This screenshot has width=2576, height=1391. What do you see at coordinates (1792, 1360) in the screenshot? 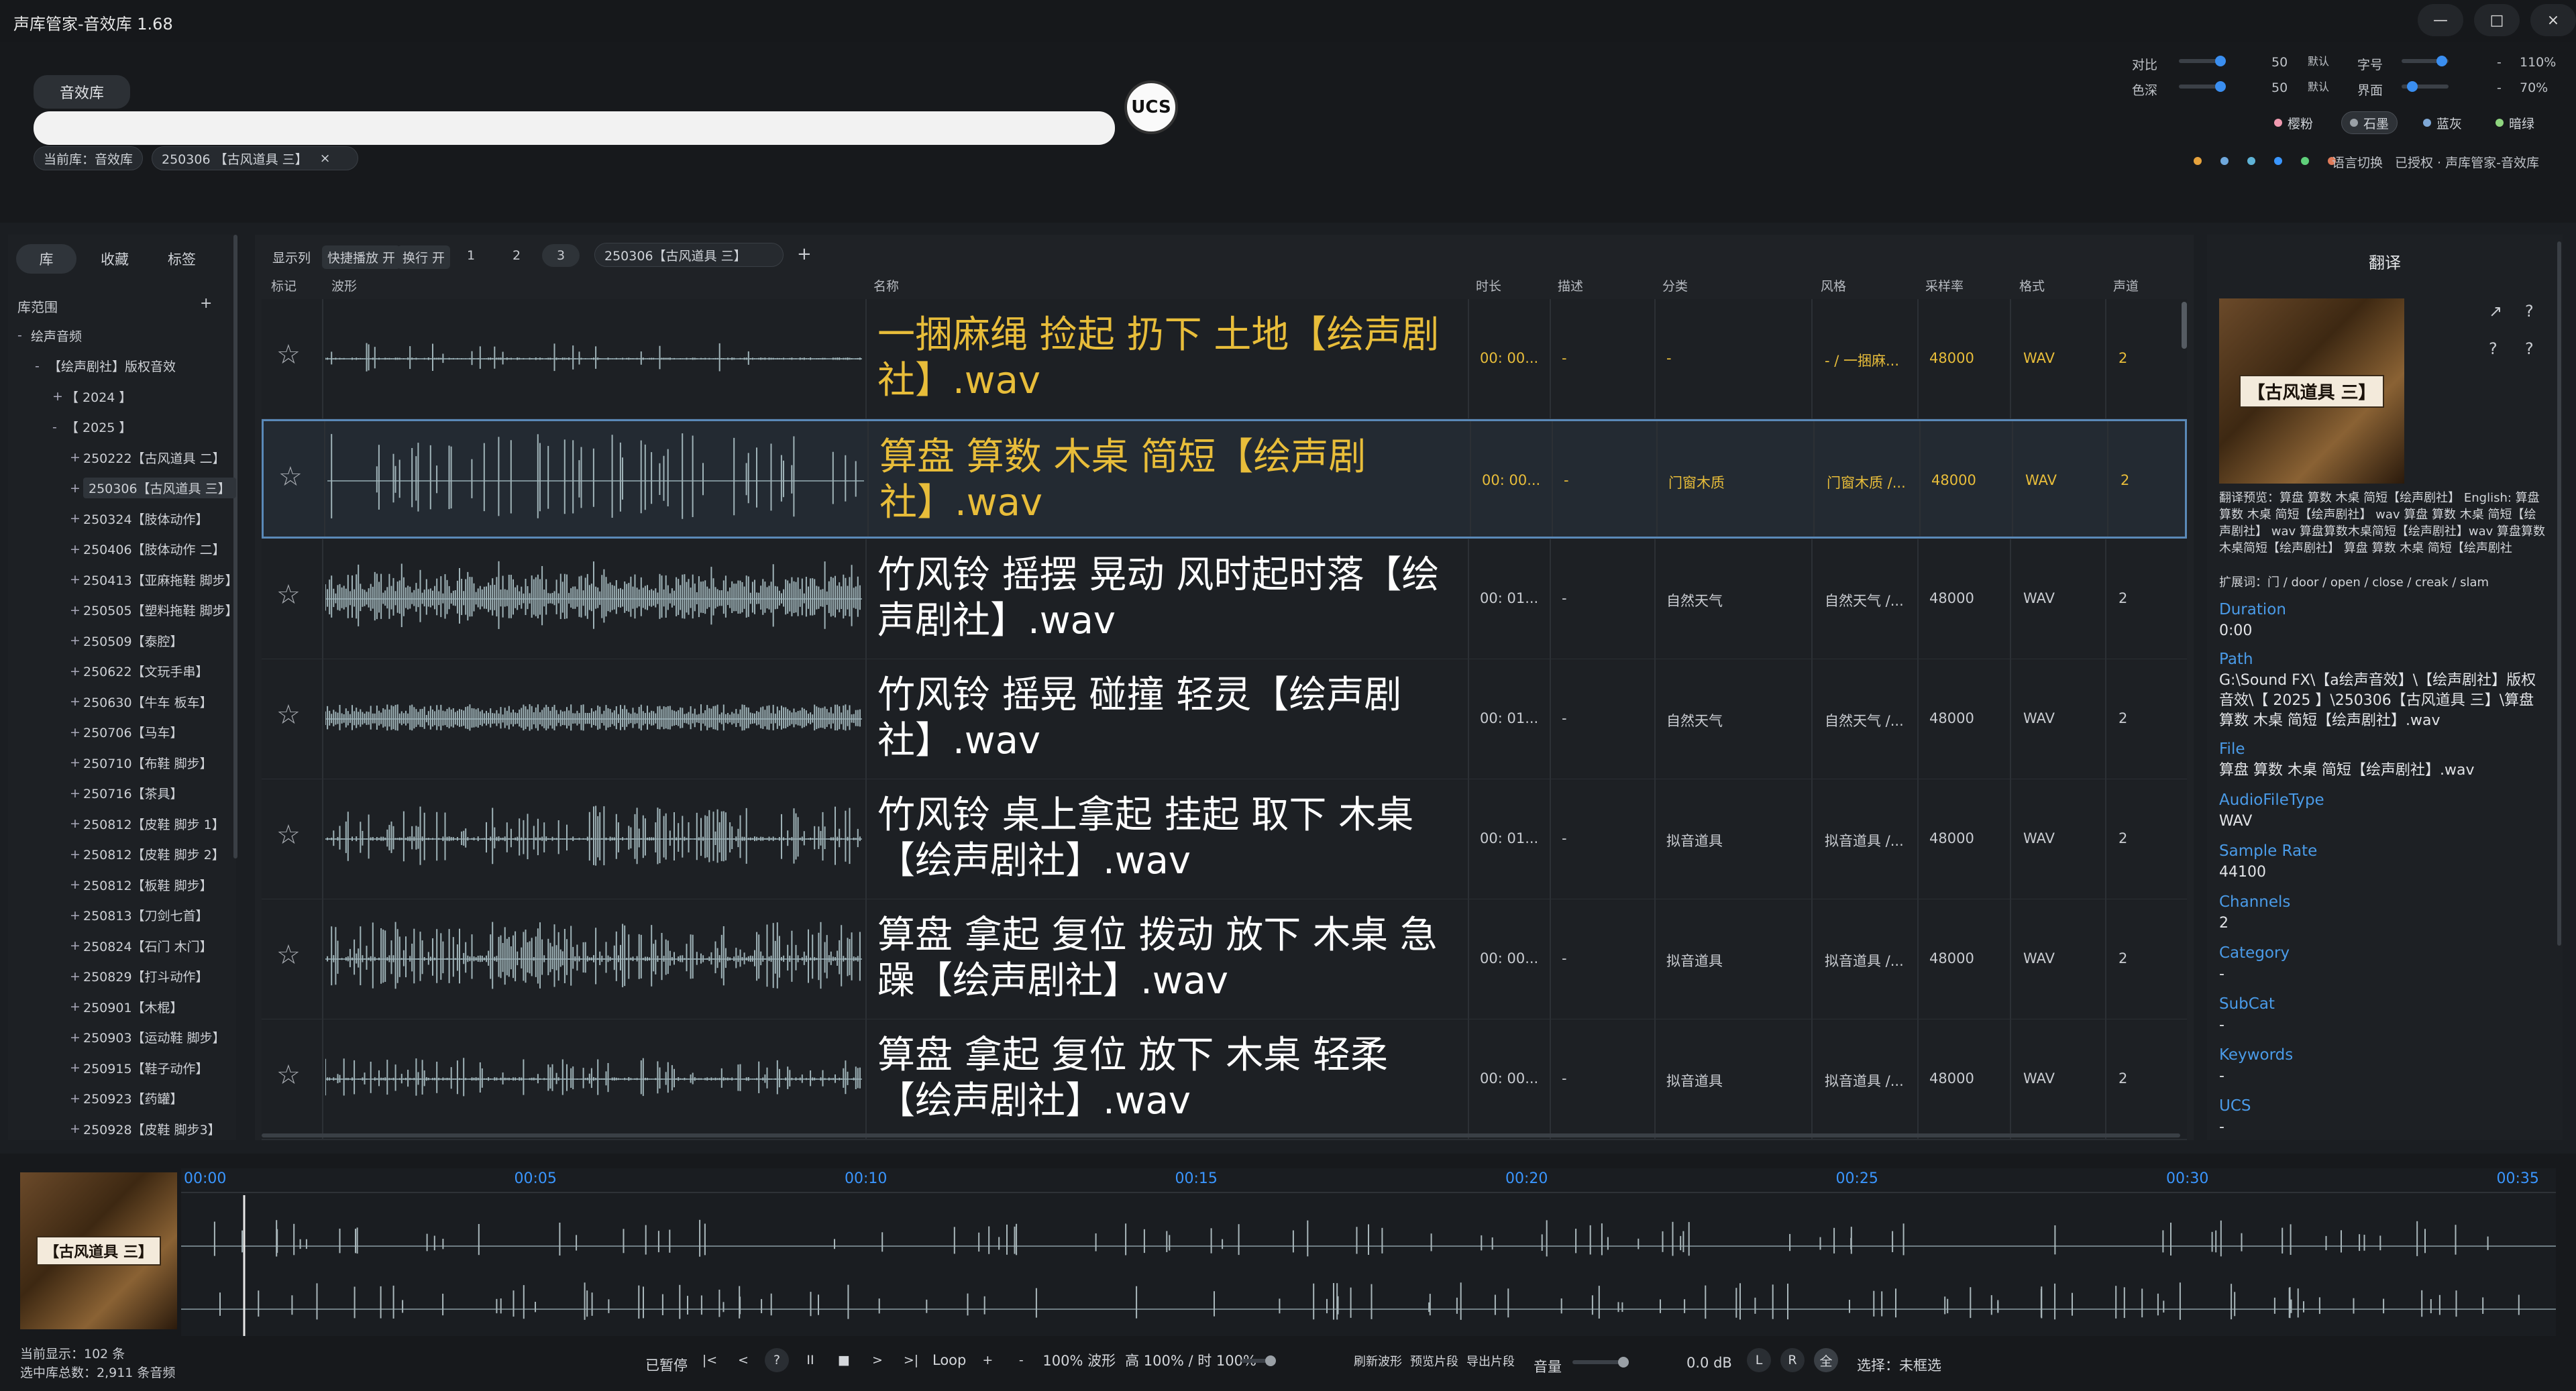
I see `right-channel-button: R` at bounding box center [1792, 1360].